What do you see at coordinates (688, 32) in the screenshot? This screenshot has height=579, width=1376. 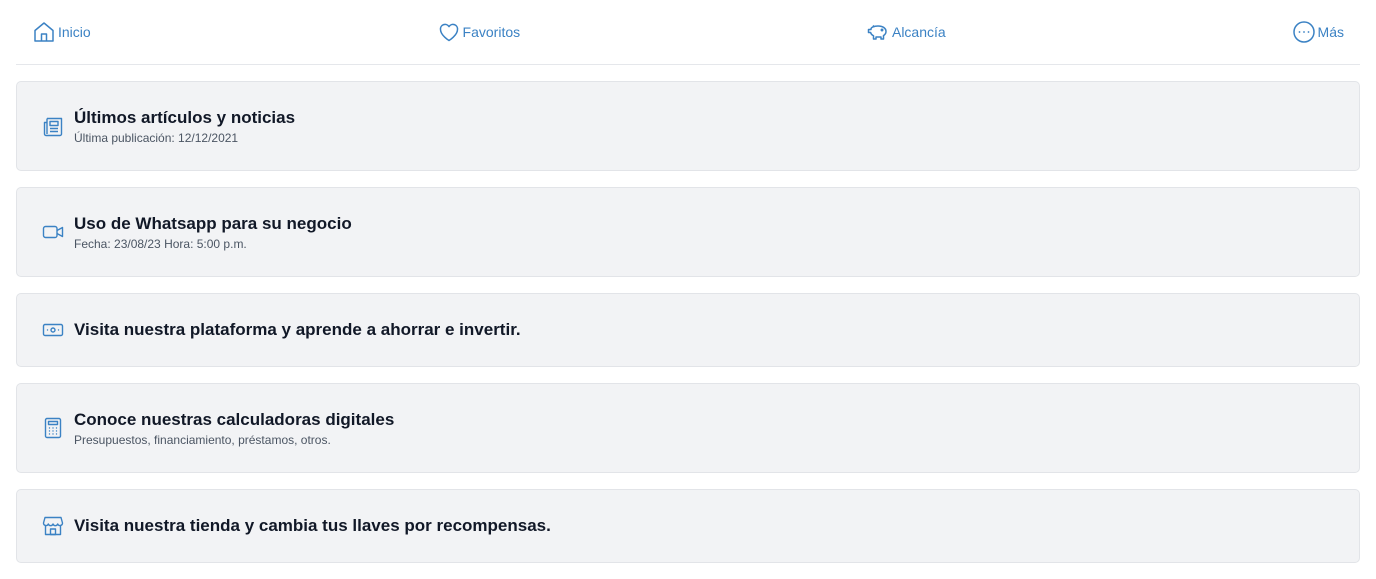 I see `top-navigation: Inicio Favoritos Alcancía Más` at bounding box center [688, 32].